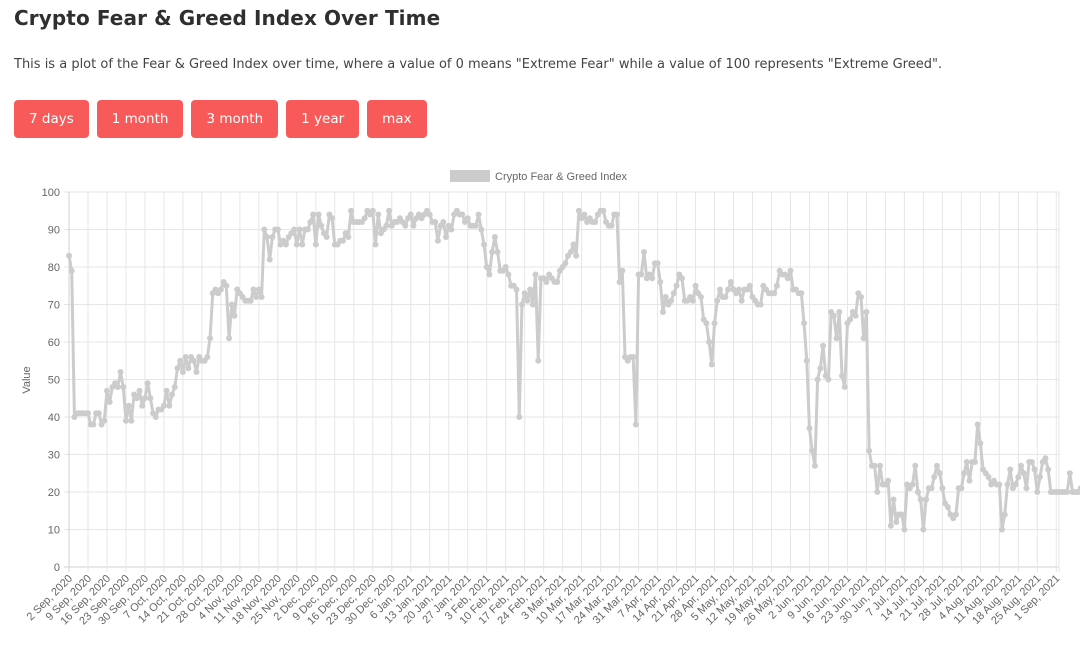  Describe the element at coordinates (235, 119) in the screenshot. I see `range-3-month-button: 3 month` at that location.